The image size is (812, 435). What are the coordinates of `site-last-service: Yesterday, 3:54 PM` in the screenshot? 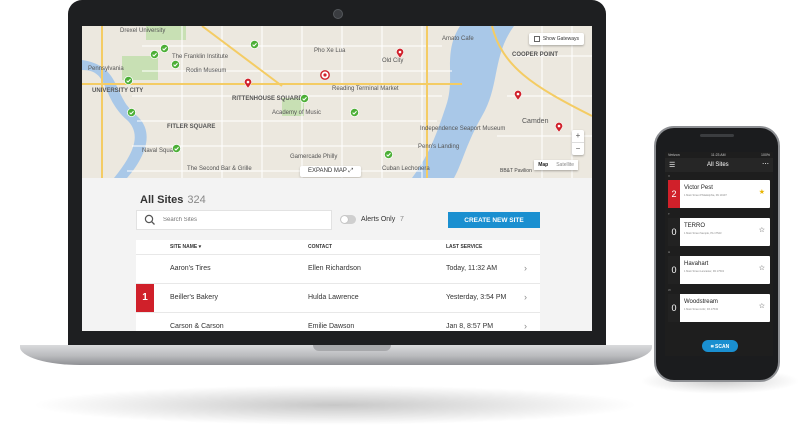 It's located at (476, 297).